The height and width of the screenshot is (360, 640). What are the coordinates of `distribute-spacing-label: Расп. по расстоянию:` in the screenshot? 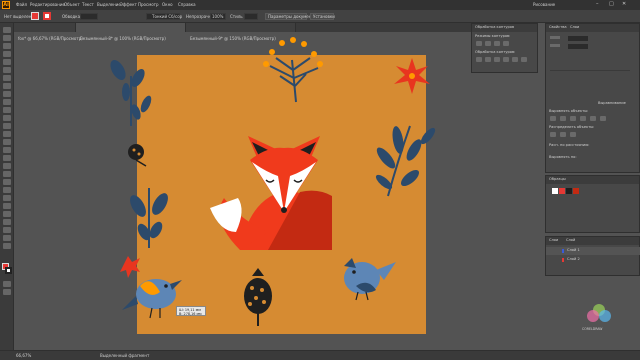 It's located at (569, 145).